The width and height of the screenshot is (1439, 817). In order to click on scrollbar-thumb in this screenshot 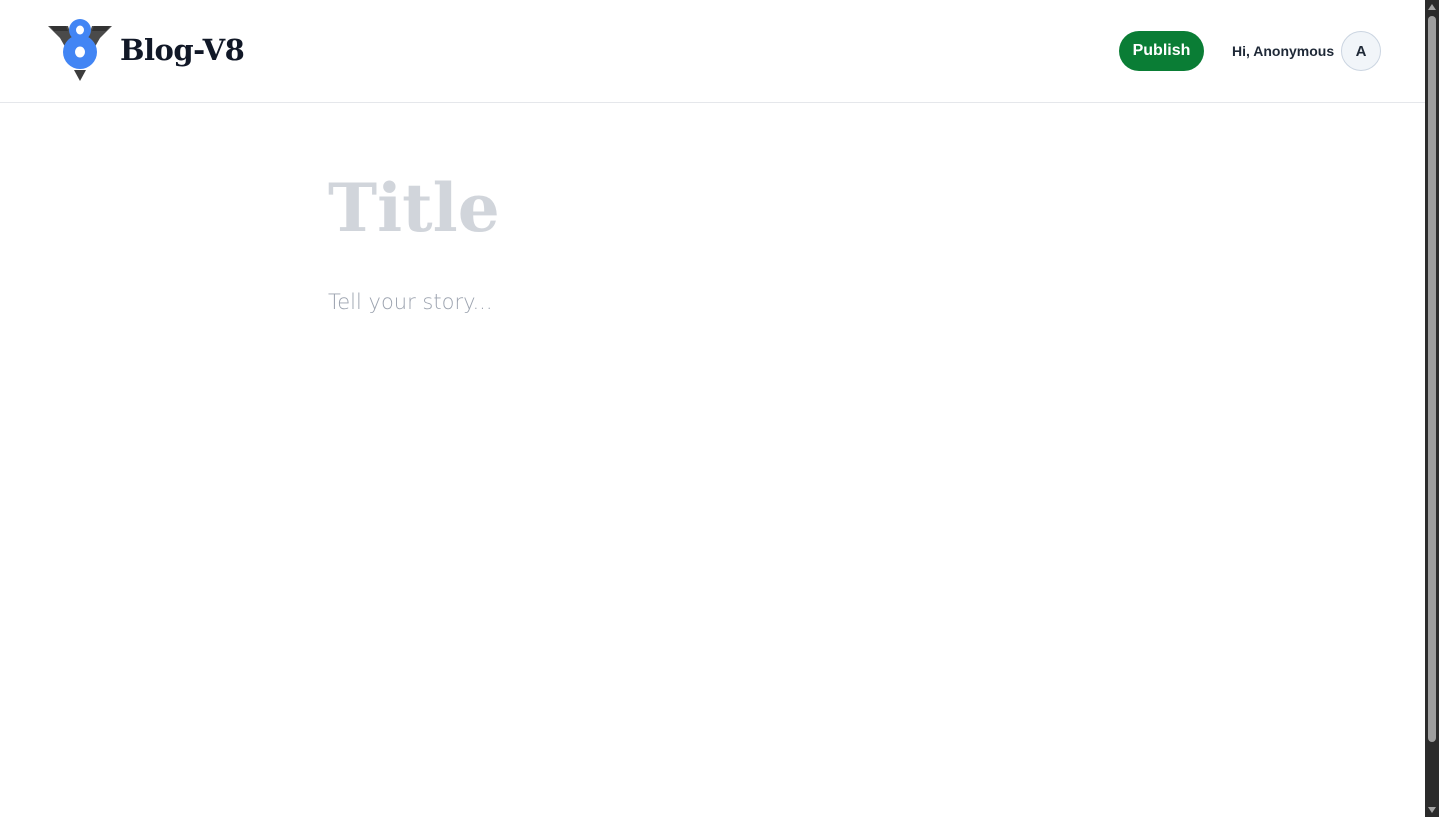, I will do `click(1432, 379)`.